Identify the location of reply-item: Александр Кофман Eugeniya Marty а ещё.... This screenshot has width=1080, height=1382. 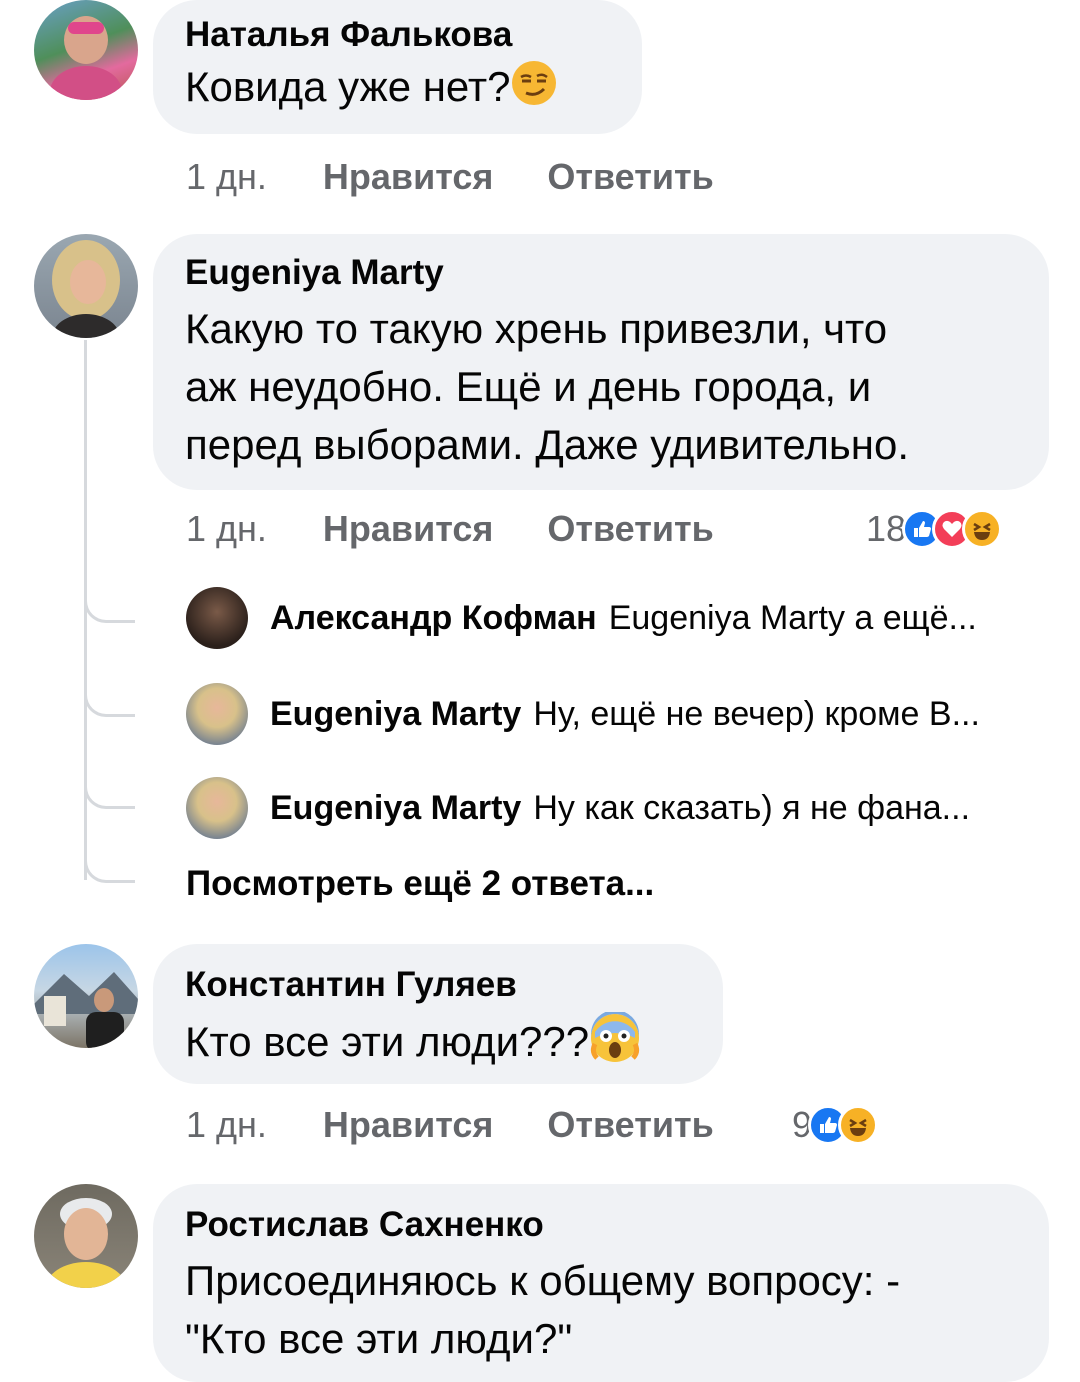
(581, 618).